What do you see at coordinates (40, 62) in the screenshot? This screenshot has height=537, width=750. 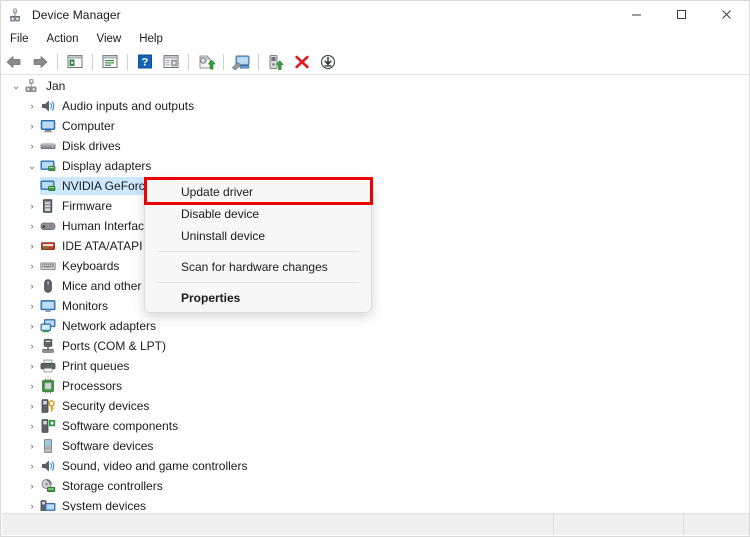 I see `forward-icon` at bounding box center [40, 62].